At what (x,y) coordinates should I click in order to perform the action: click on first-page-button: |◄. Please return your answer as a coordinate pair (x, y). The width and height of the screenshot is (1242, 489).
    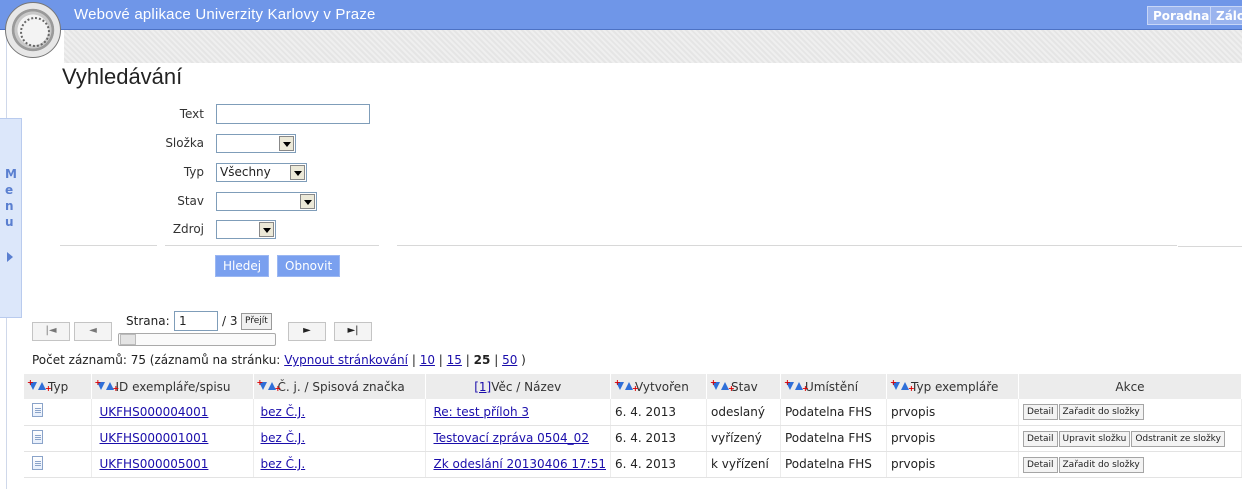
    Looking at the image, I should click on (51, 331).